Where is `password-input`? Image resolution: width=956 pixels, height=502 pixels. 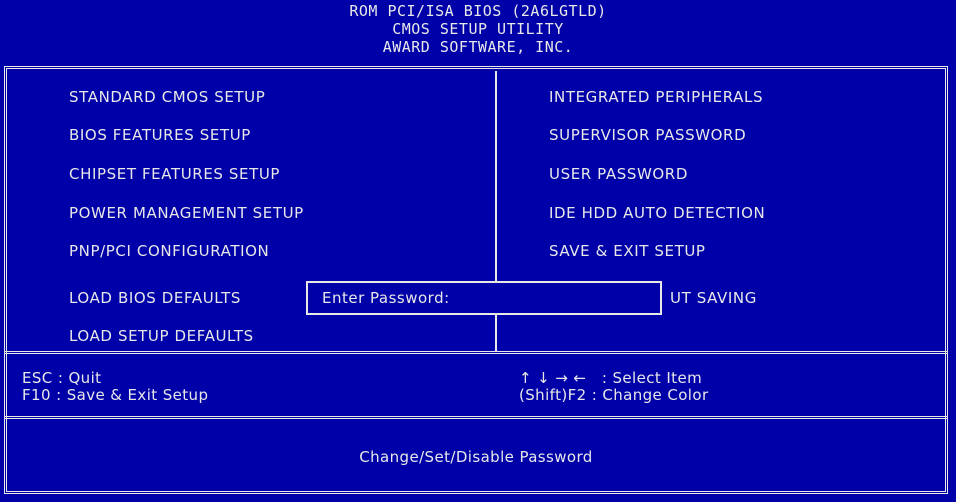
password-input is located at coordinates (578, 298).